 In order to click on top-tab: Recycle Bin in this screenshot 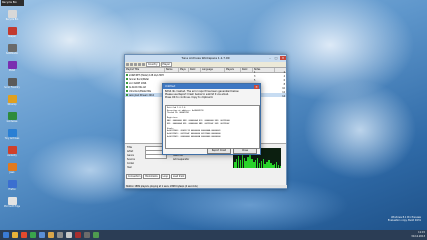, I will do `click(12, 3)`.